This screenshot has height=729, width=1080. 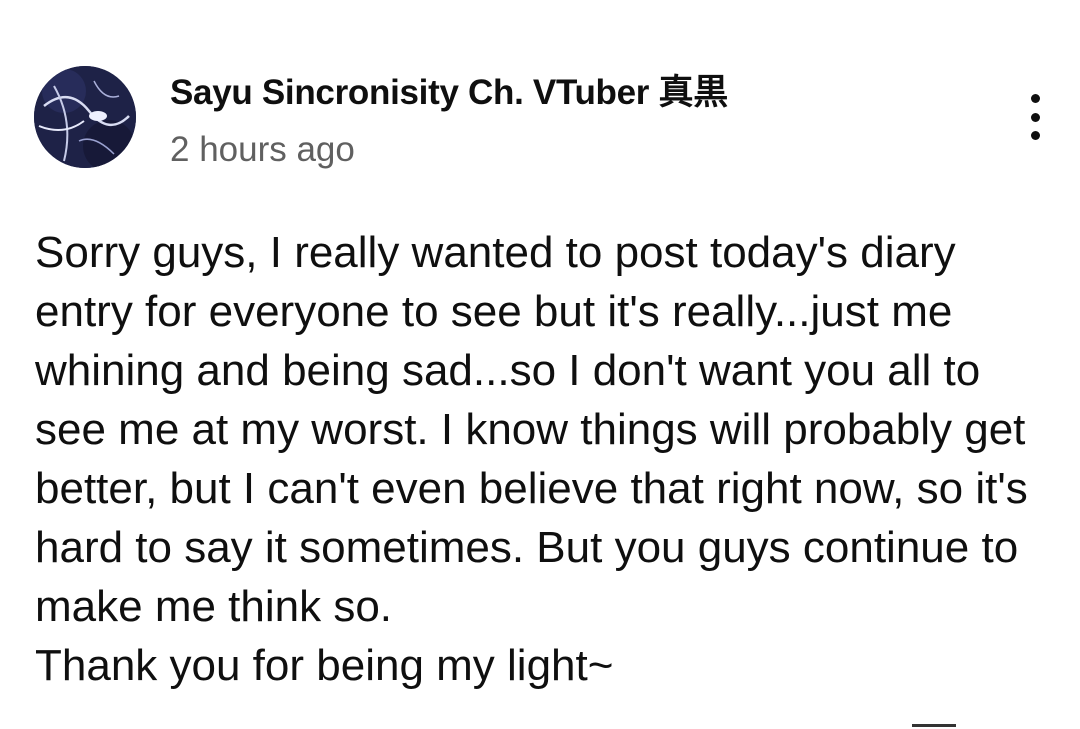 What do you see at coordinates (262, 150) in the screenshot?
I see `post-timestamp: 2 hours ago` at bounding box center [262, 150].